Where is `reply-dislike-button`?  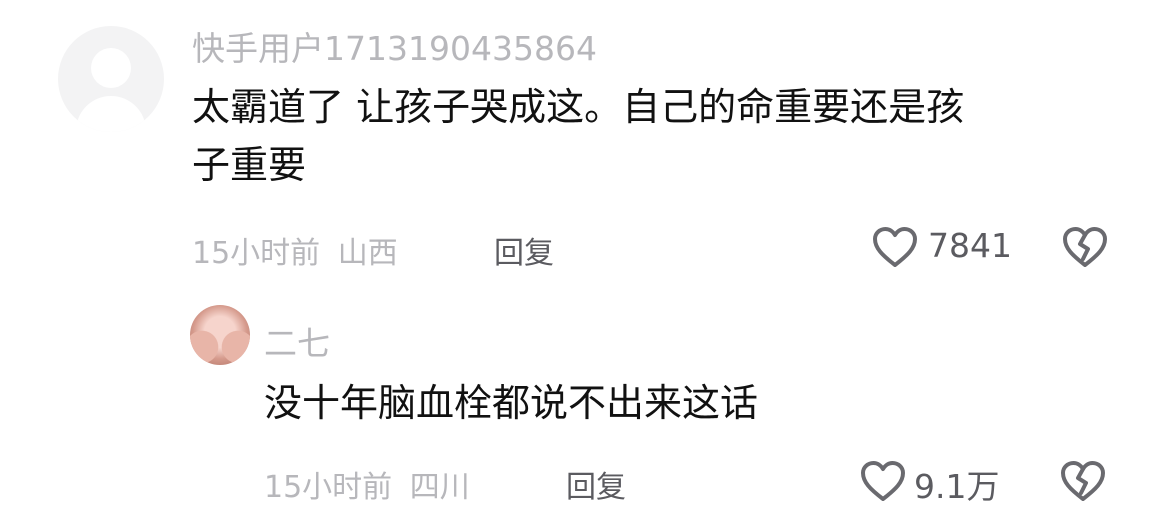 reply-dislike-button is located at coordinates (1083, 481).